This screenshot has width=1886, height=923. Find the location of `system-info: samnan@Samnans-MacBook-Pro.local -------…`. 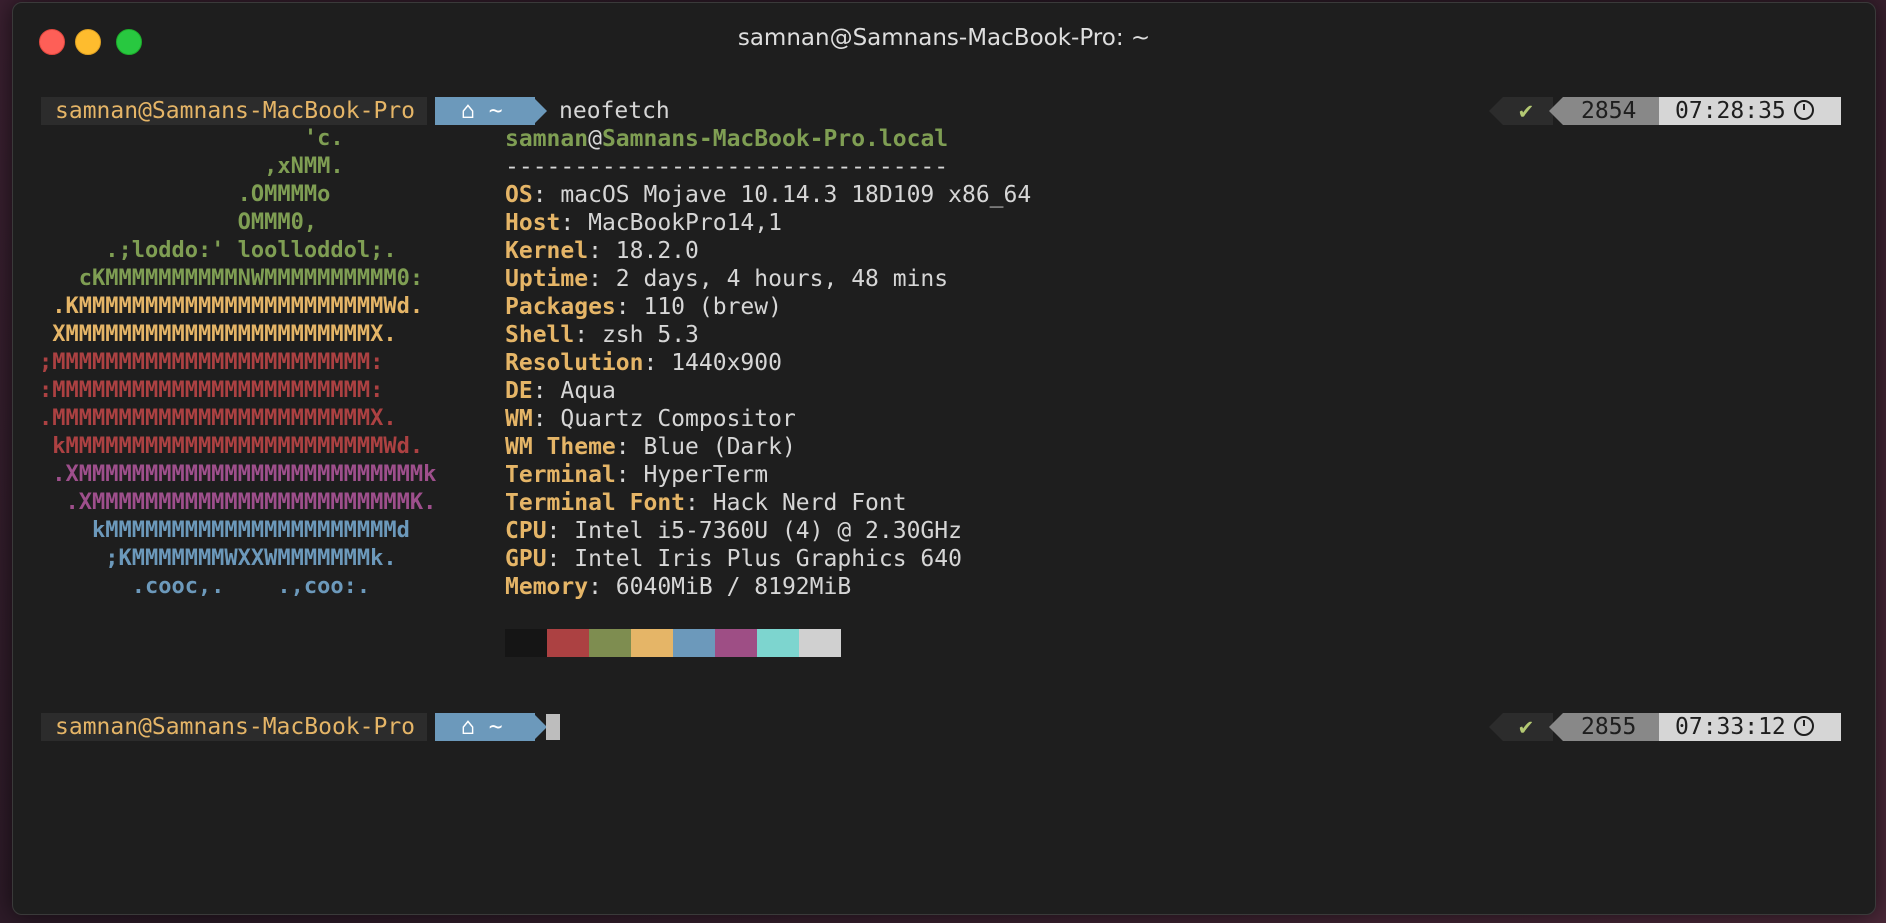

system-info: samnan@Samnans-MacBook-Pro.local -------… is located at coordinates (768, 363).